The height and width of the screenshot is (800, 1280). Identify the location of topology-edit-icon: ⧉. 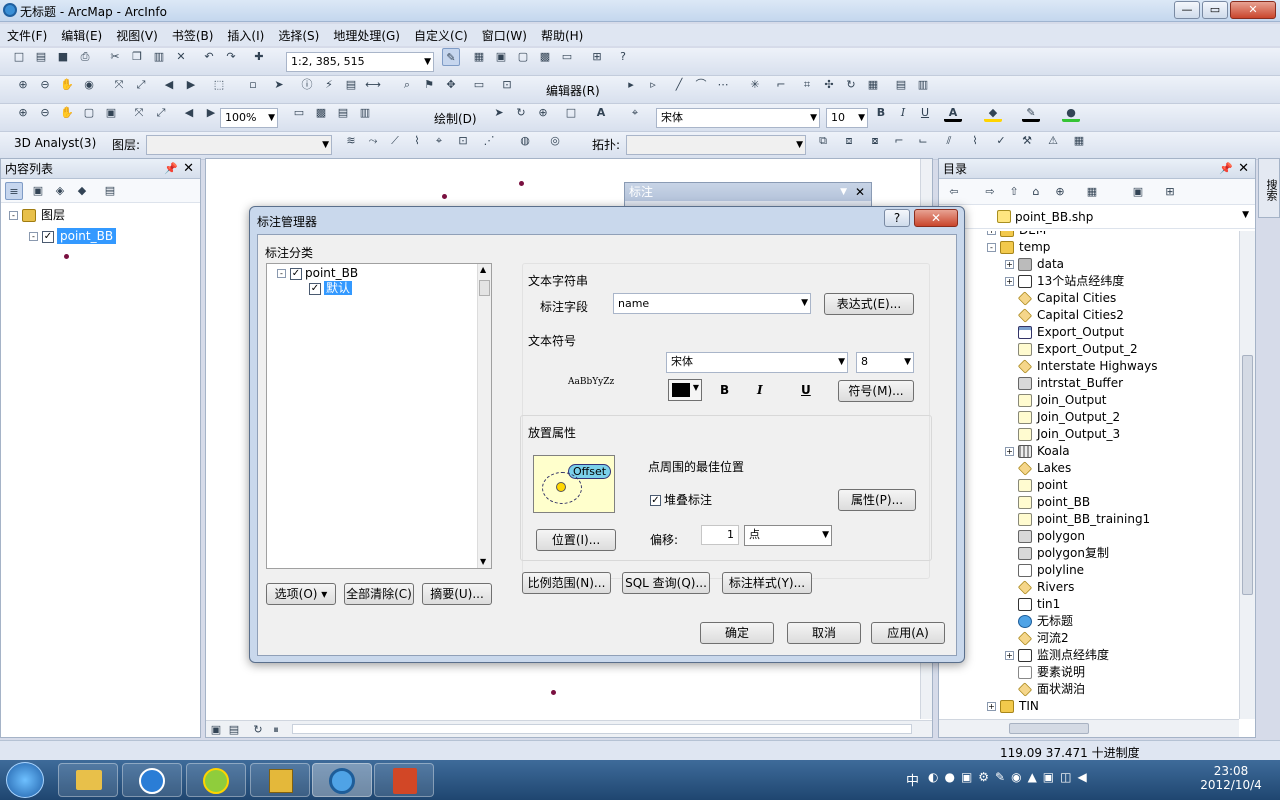
(823, 141).